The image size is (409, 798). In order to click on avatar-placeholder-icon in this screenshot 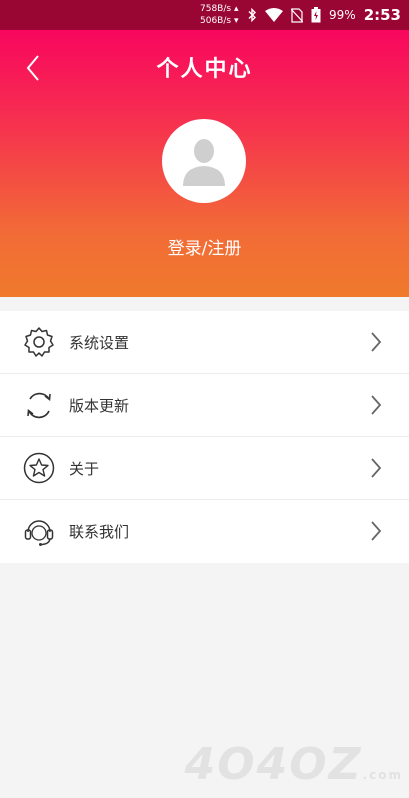, I will do `click(204, 162)`.